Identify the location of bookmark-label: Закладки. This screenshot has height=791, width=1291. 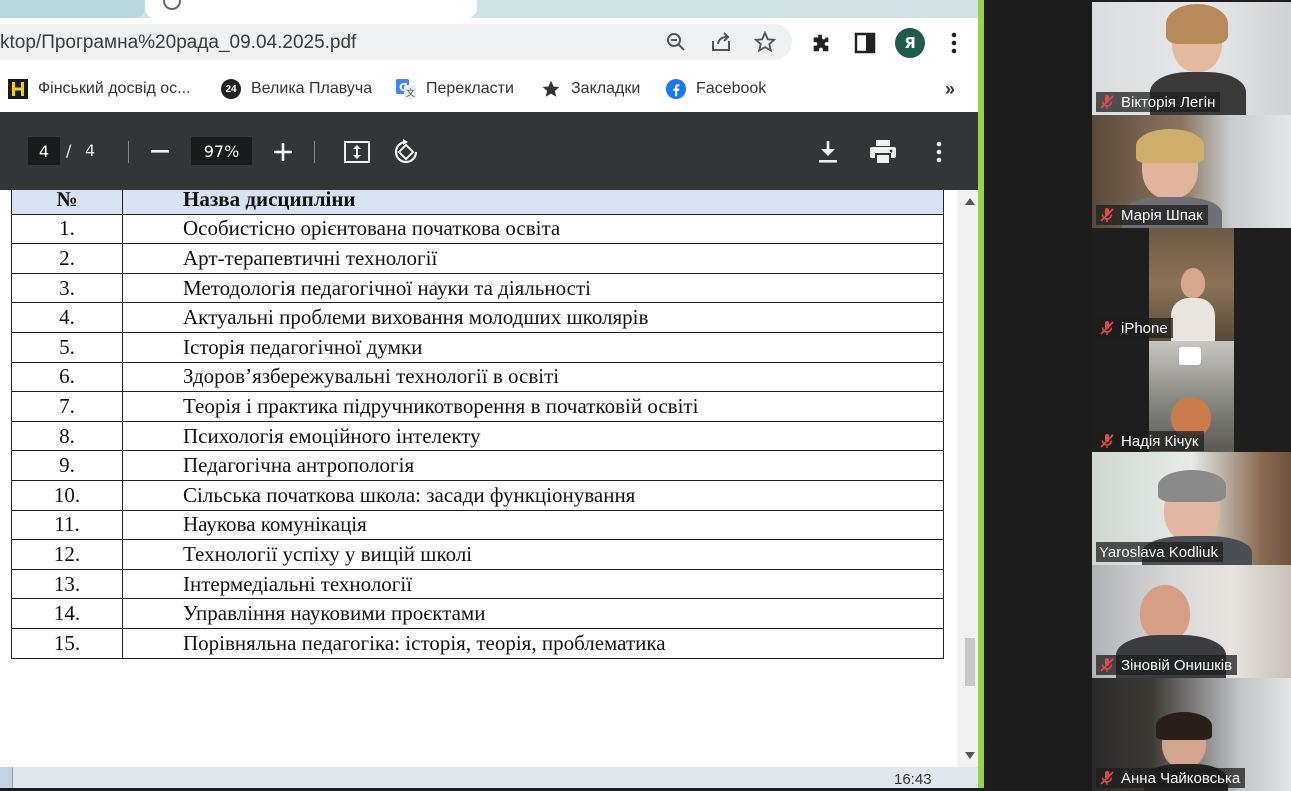
(606, 88).